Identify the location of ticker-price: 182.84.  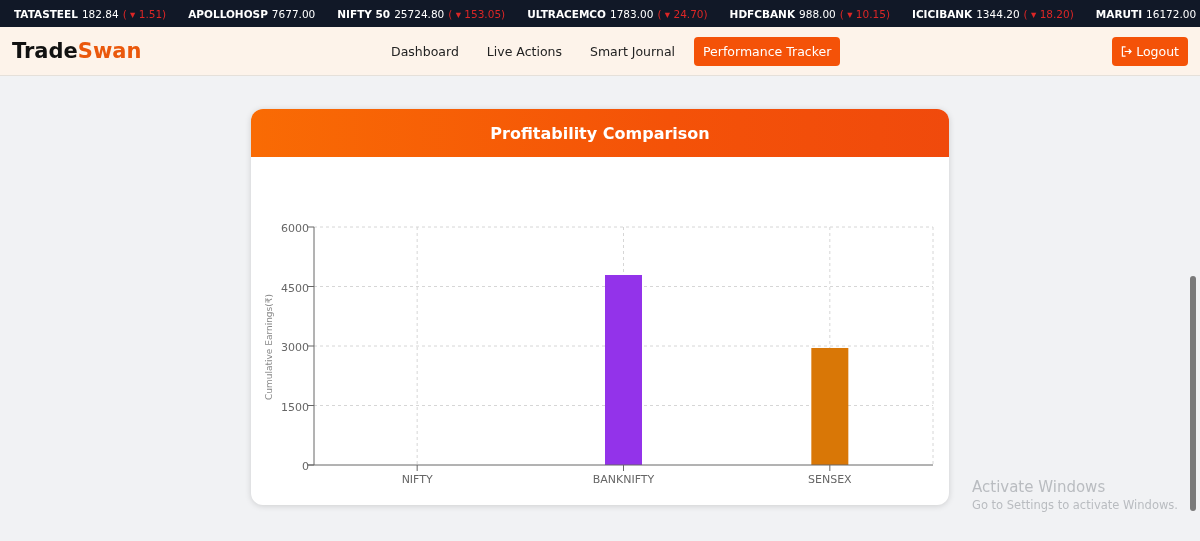
(100, 13).